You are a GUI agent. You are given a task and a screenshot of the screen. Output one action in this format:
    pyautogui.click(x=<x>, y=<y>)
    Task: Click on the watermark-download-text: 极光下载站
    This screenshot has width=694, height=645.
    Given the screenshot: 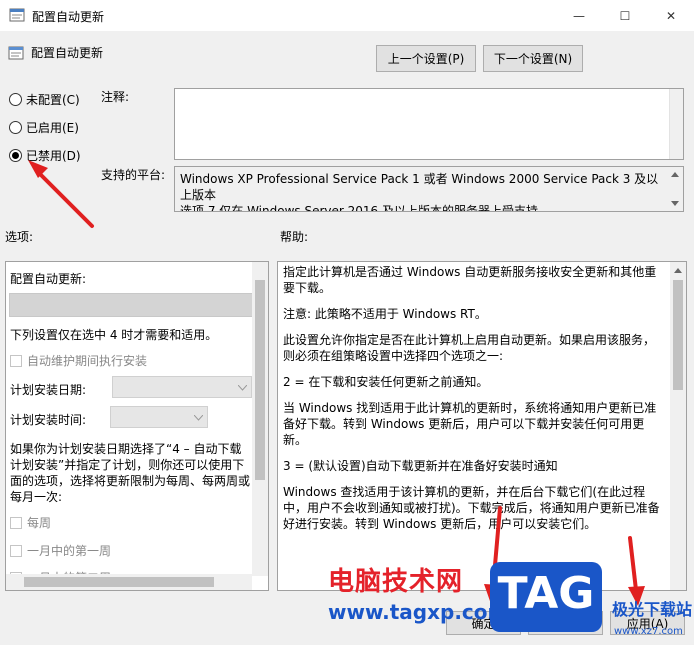 What is the action you would take?
    pyautogui.click(x=652, y=609)
    